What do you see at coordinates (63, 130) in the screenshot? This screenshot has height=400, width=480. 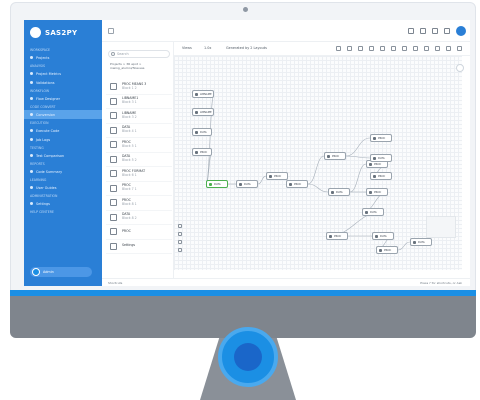 I see `sidebar-item-execute-code: Execute Code` at bounding box center [63, 130].